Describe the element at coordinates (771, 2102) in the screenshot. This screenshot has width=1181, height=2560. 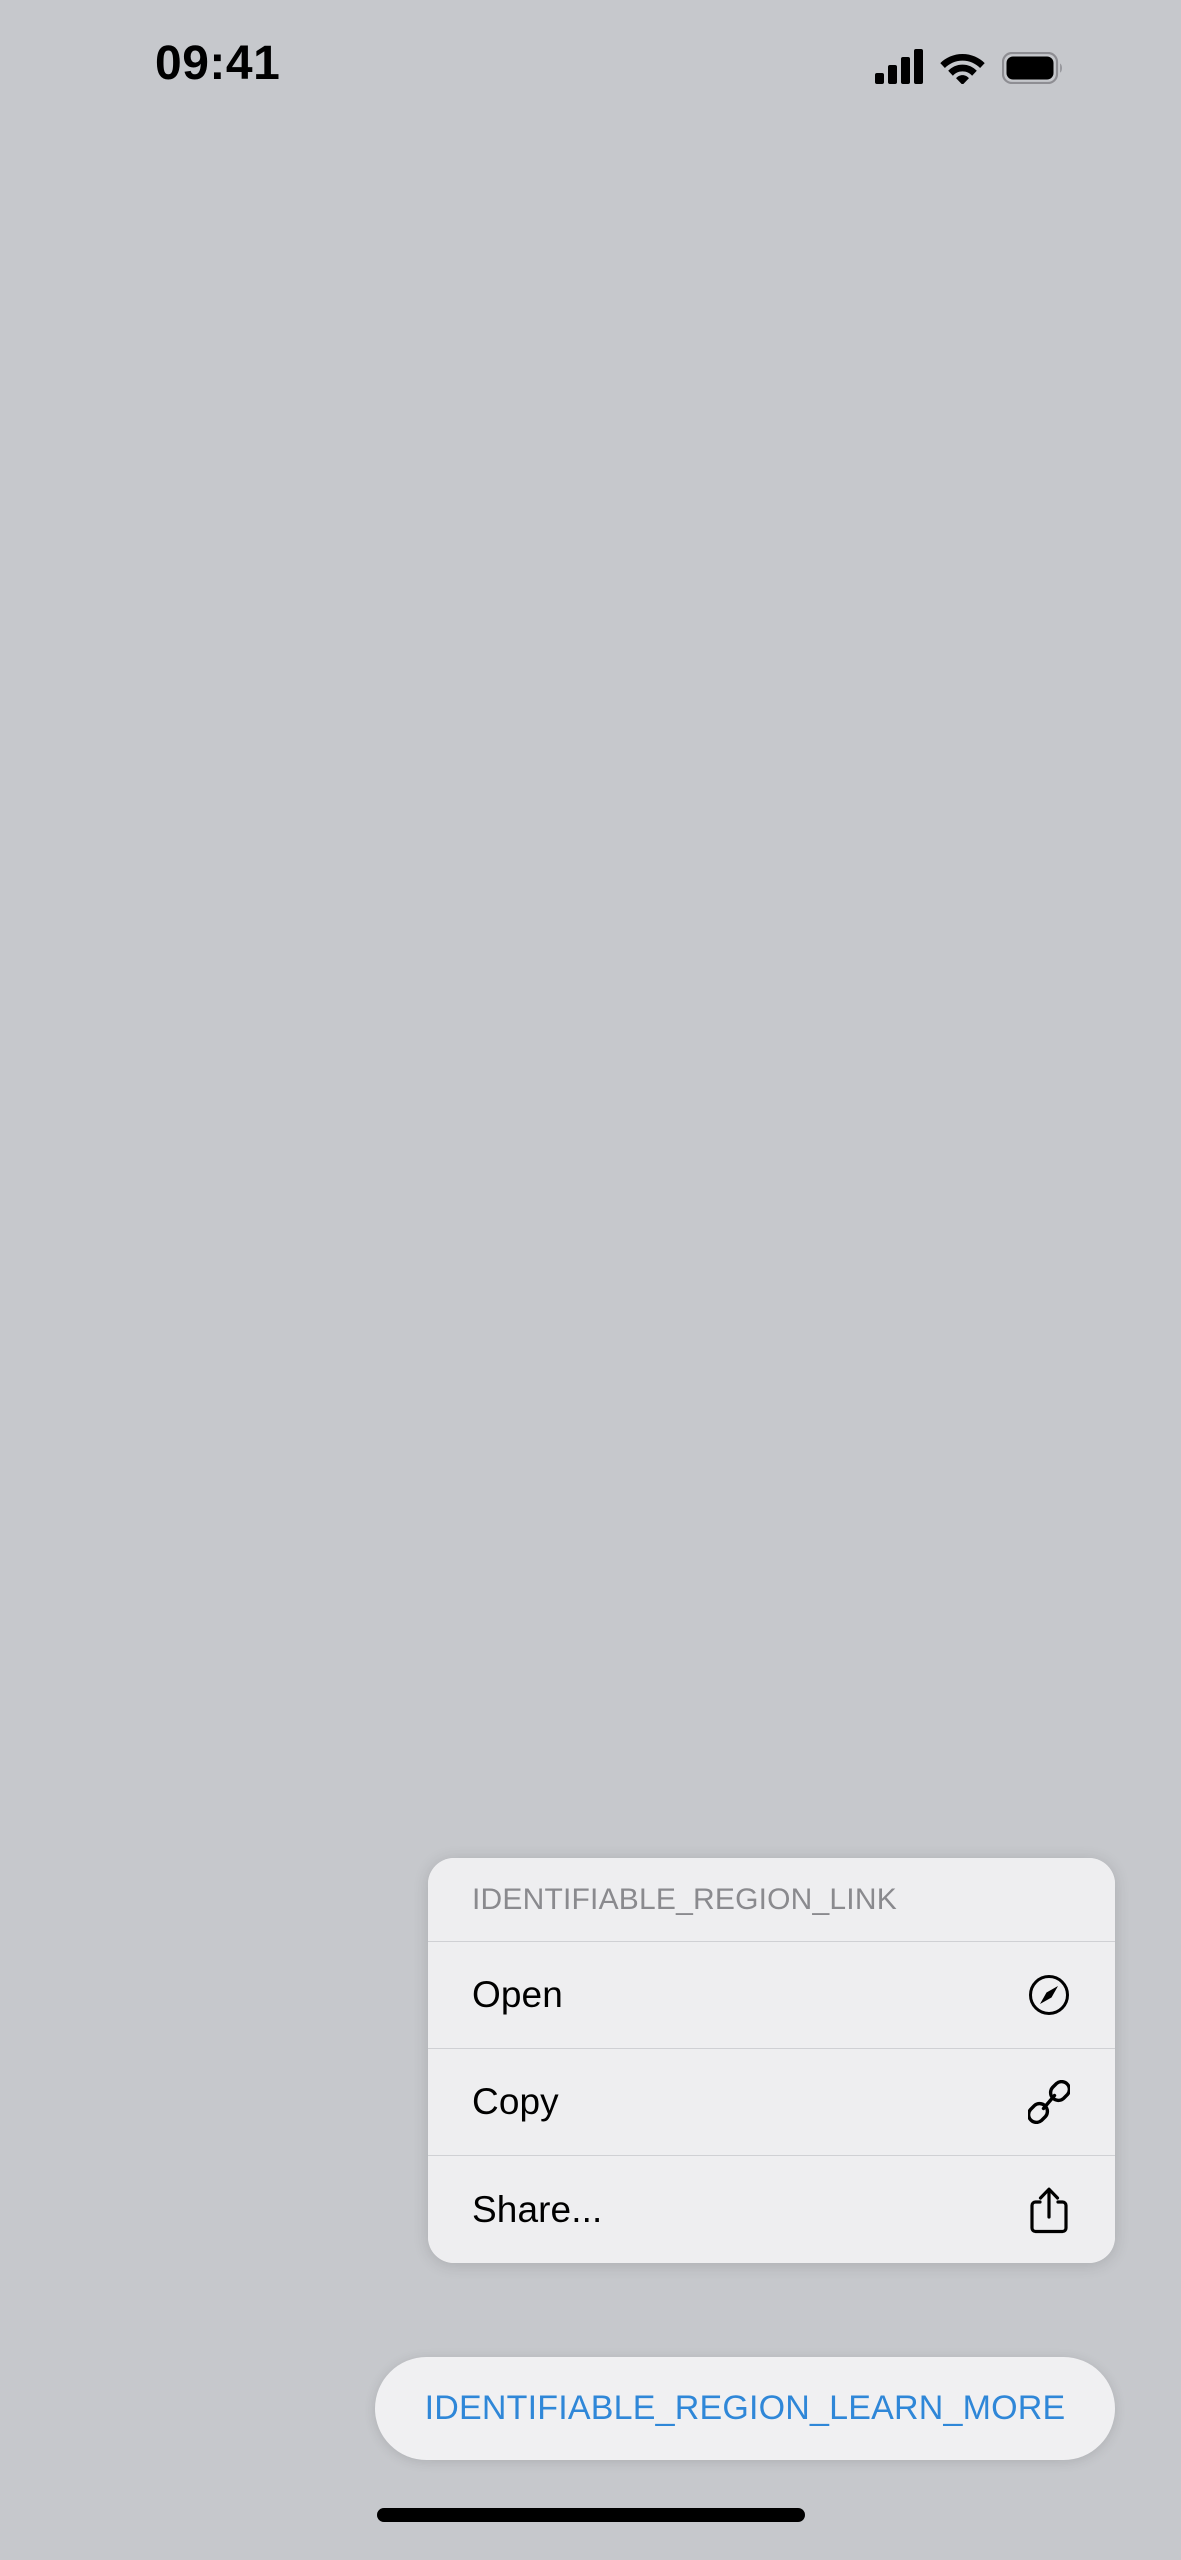
I see `action-sheet-item-copy: Copy` at that location.